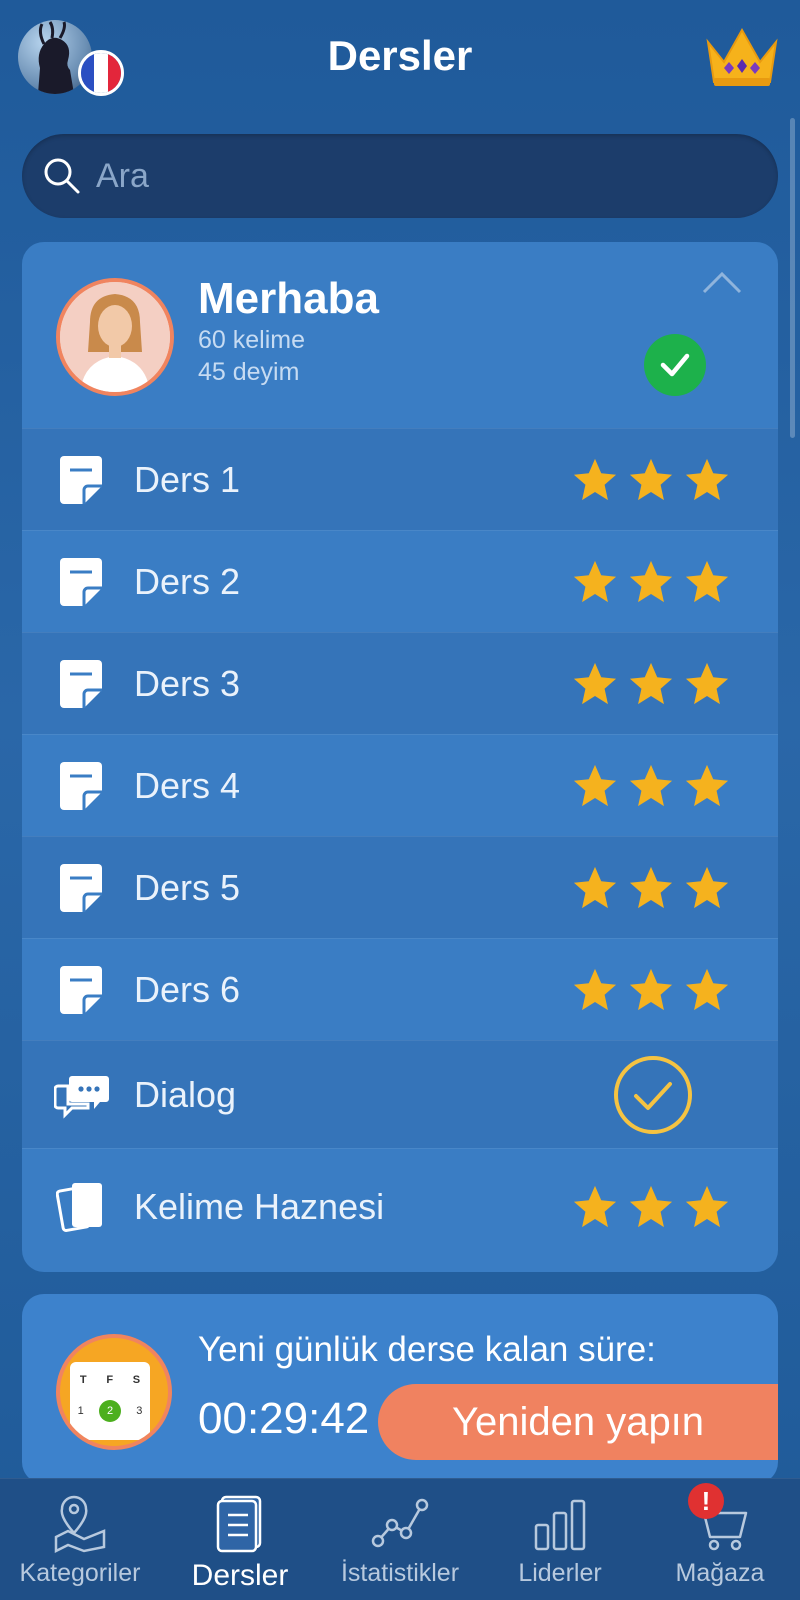 The image size is (800, 1600). Describe the element at coordinates (560, 1525) in the screenshot. I see `leaderboard-icon` at that location.